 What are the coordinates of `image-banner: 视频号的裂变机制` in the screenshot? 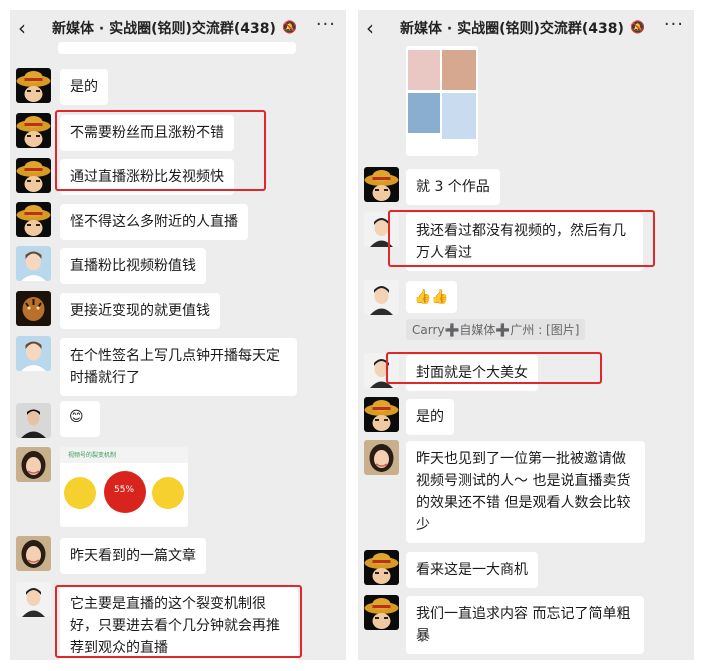 It's located at (124, 455).